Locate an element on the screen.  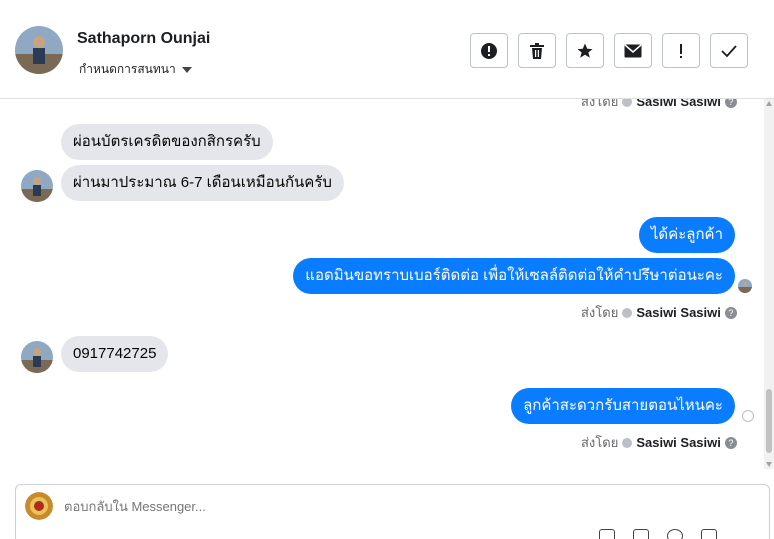
scroll-down-arrow is located at coordinates (769, 464).